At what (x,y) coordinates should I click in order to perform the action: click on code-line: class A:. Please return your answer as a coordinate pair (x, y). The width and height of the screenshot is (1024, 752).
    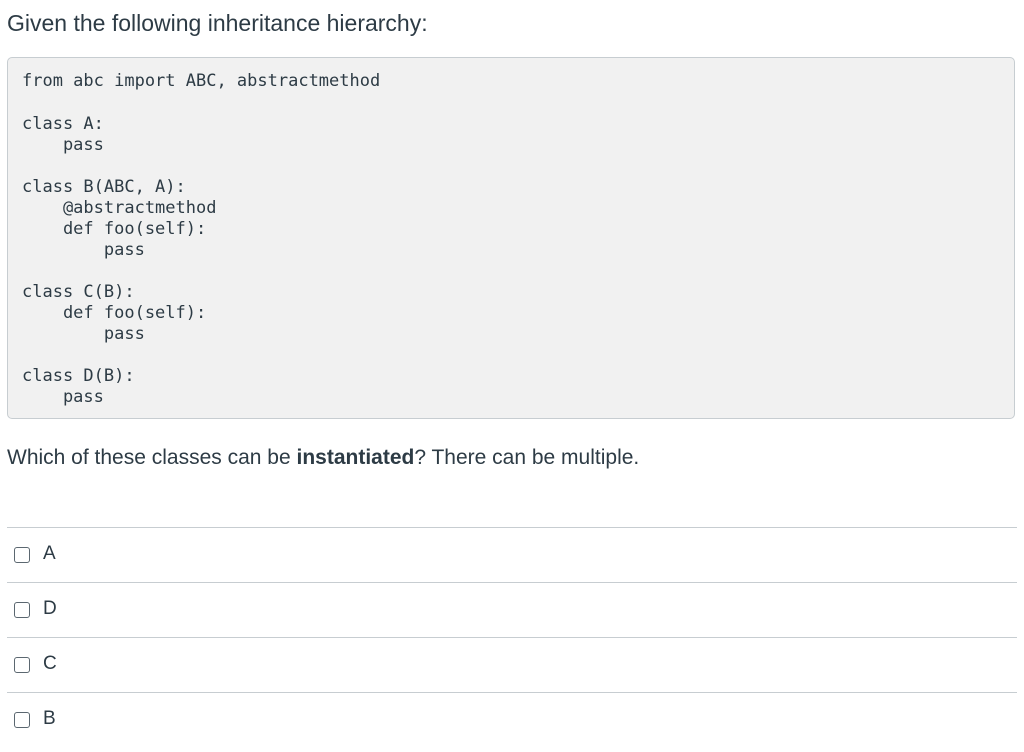
    Looking at the image, I should click on (63, 124).